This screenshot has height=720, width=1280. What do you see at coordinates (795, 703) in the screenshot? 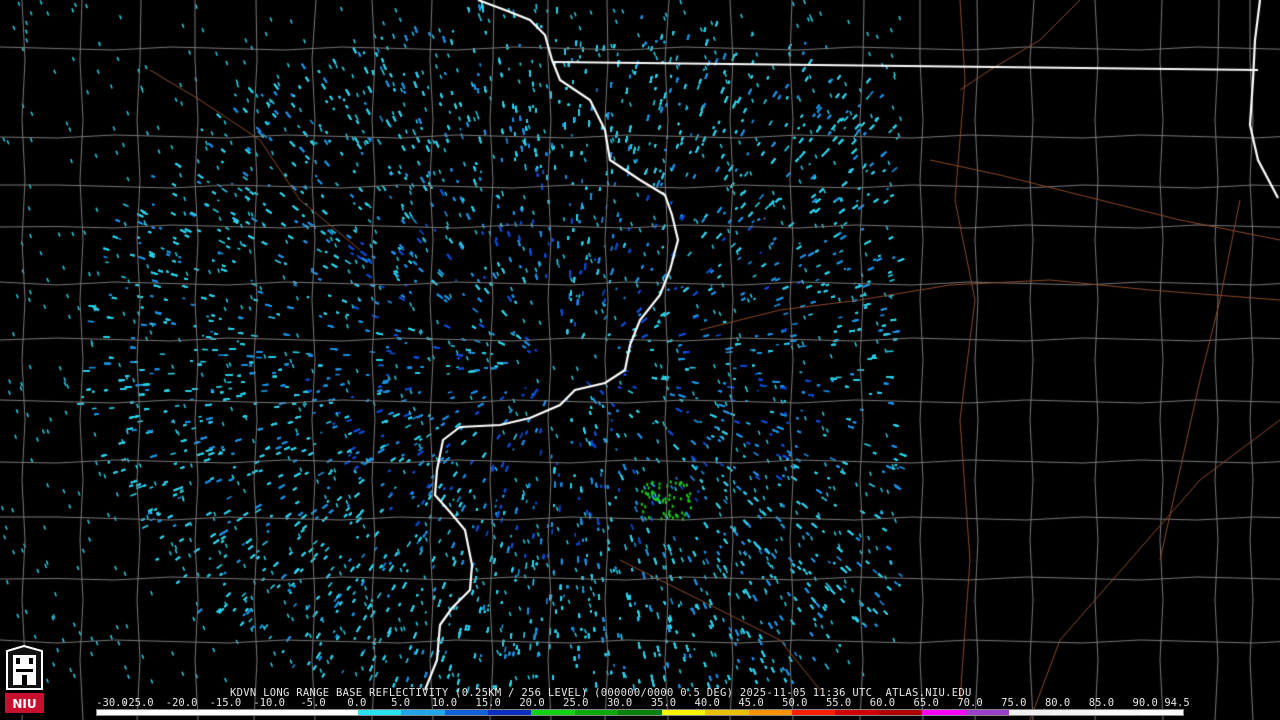
I see `legend-label: 50.0` at bounding box center [795, 703].